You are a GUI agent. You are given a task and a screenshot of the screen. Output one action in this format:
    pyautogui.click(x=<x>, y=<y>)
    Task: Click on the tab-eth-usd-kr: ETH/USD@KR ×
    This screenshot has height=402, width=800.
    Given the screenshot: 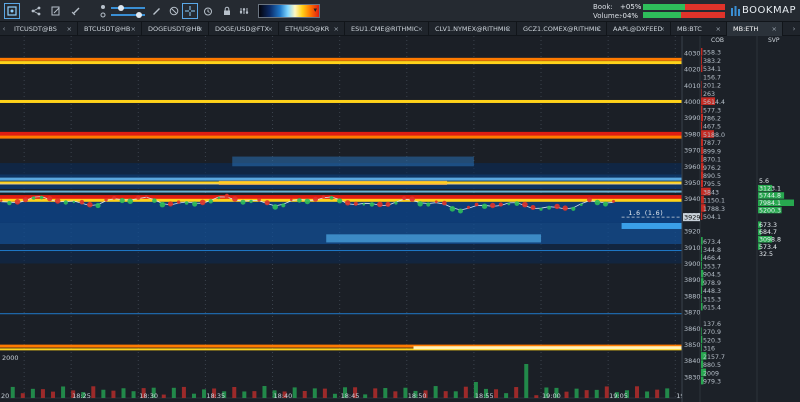 What is the action you would take?
    pyautogui.click(x=312, y=29)
    